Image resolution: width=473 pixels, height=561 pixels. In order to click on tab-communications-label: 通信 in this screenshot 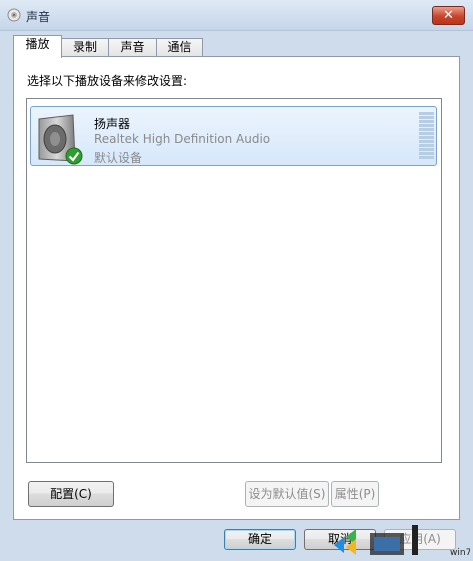, I will do `click(179, 47)`.